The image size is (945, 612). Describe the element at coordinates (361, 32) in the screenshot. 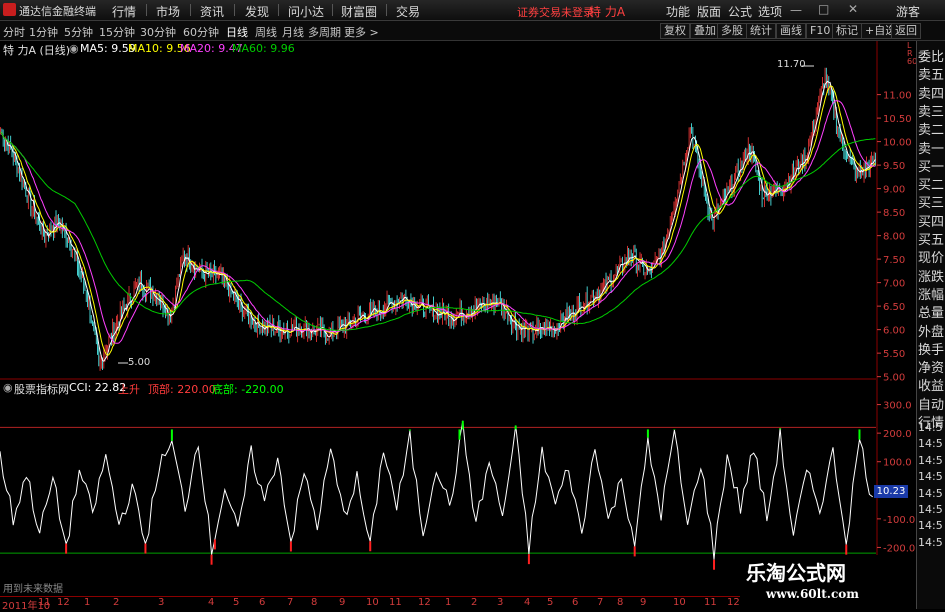

I see `period-more: 更多 >` at that location.